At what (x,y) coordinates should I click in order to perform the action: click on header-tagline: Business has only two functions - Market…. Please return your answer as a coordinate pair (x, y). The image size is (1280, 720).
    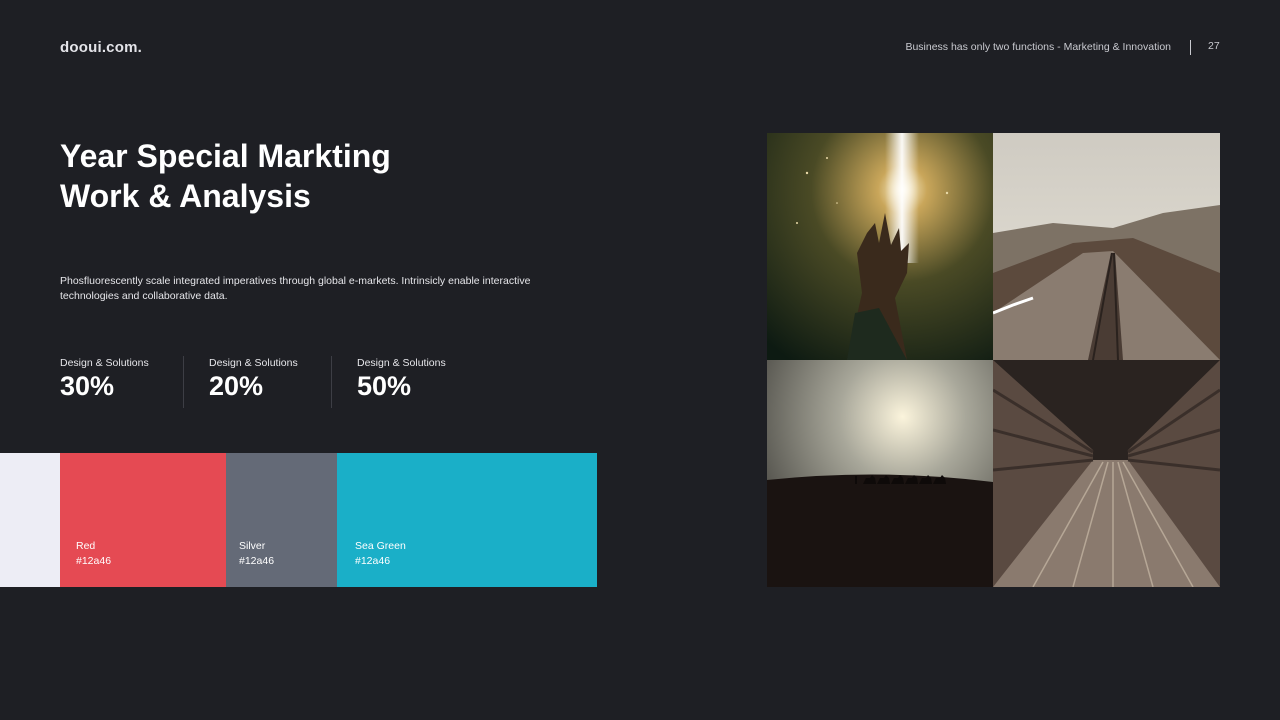
    Looking at the image, I should click on (1038, 47).